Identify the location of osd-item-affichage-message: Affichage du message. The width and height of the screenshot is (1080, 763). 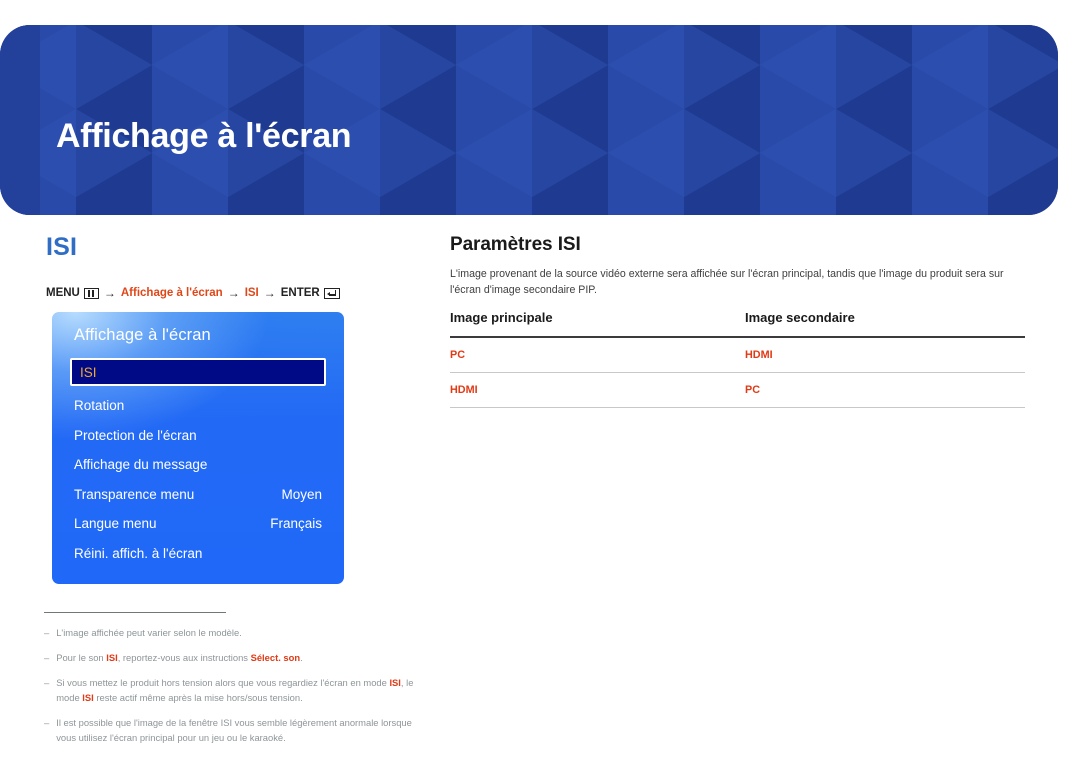
(198, 465).